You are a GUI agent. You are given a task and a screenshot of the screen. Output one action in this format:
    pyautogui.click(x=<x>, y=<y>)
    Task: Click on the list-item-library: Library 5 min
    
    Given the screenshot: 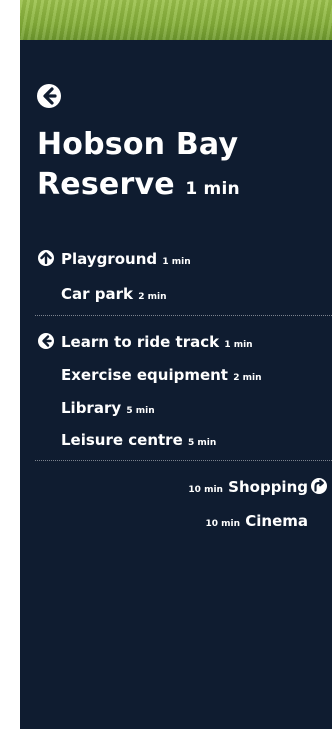 What is the action you would take?
    pyautogui.click(x=108, y=408)
    